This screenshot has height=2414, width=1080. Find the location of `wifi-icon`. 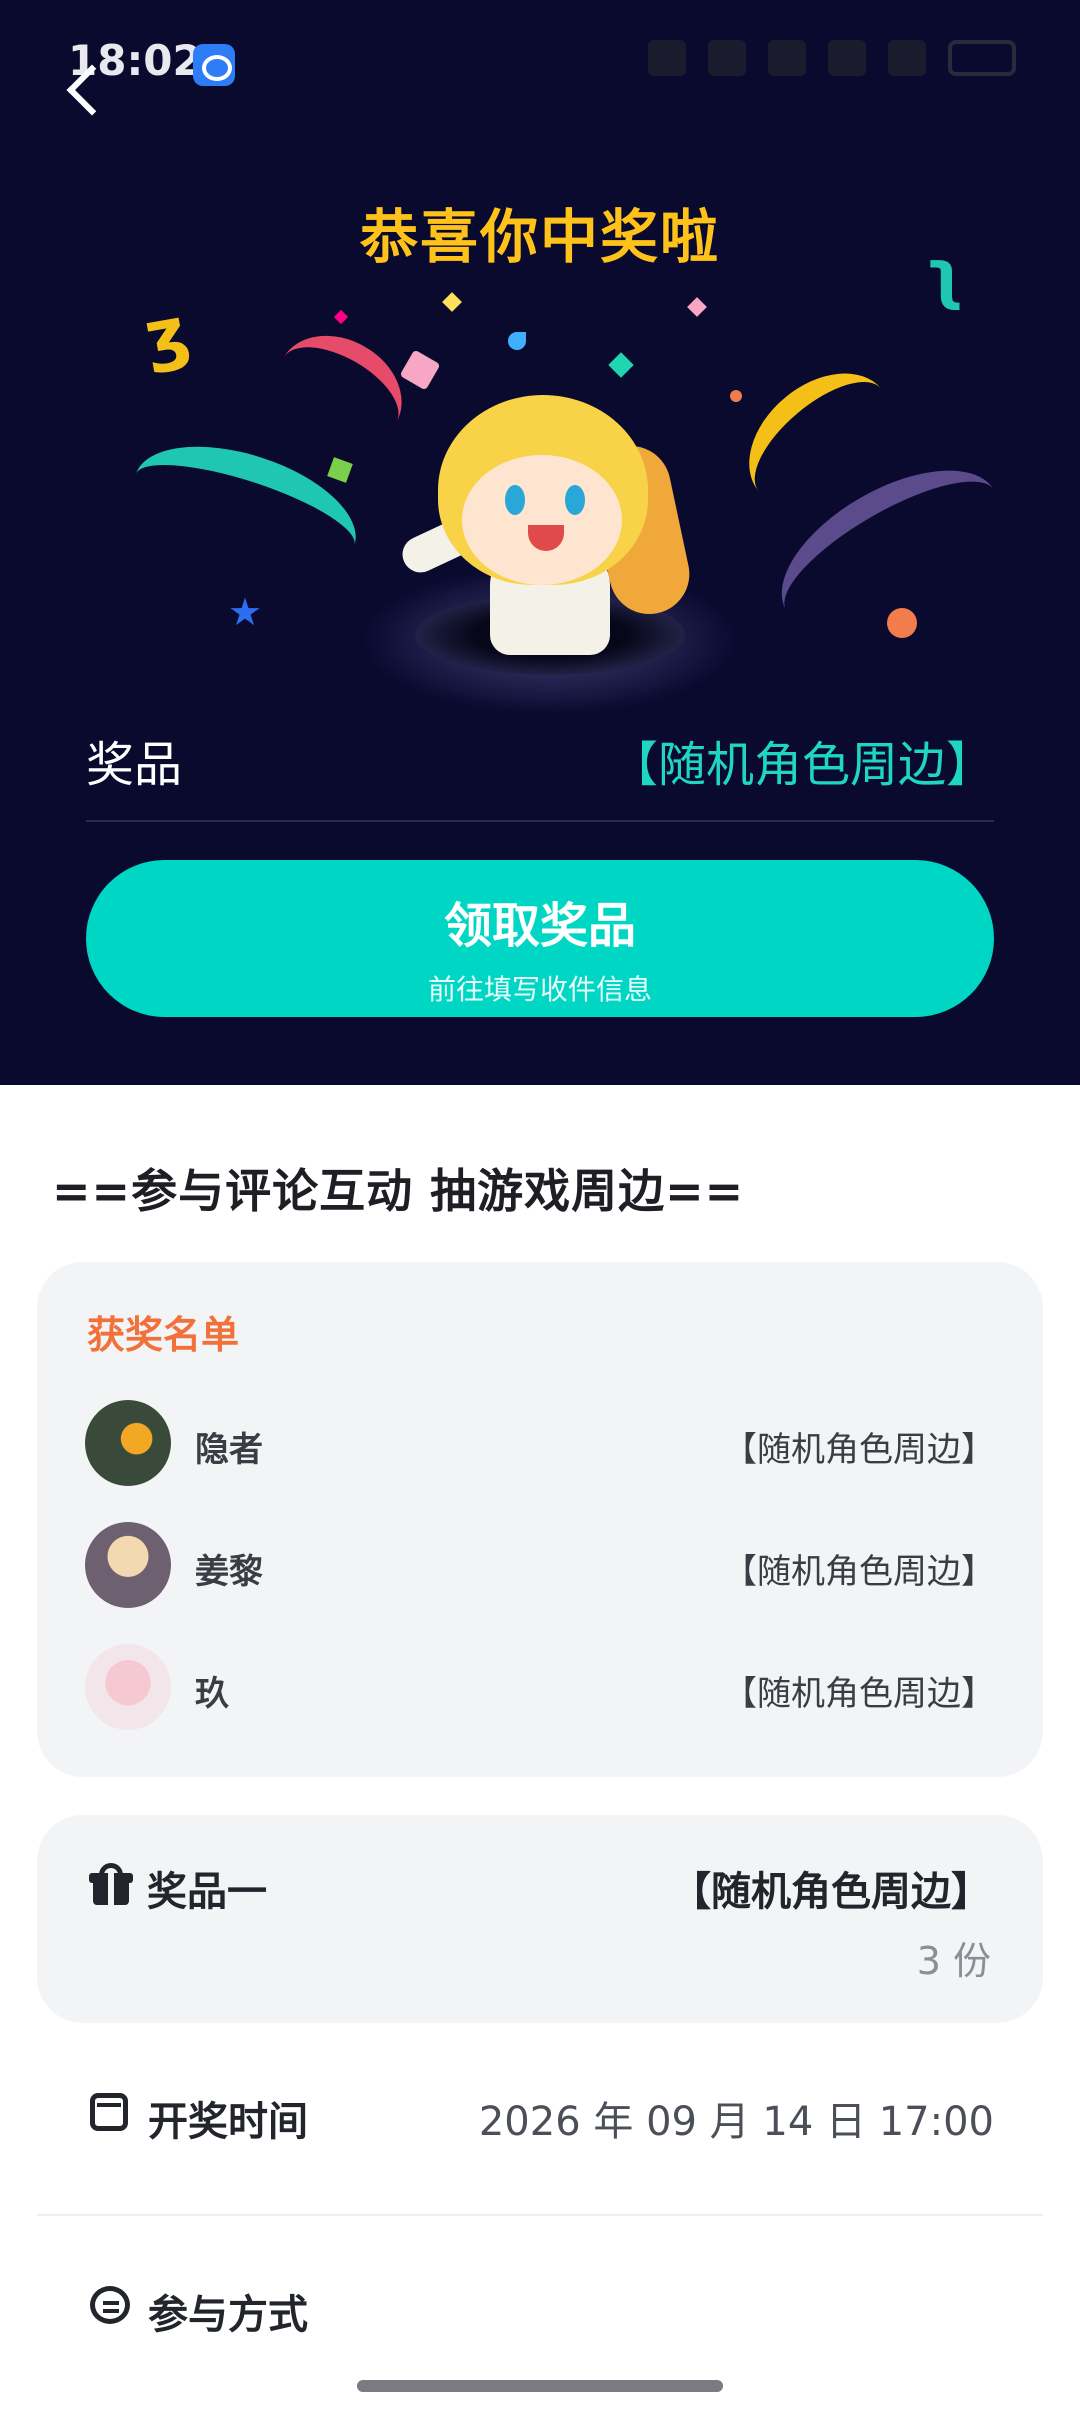

wifi-icon is located at coordinates (787, 58).